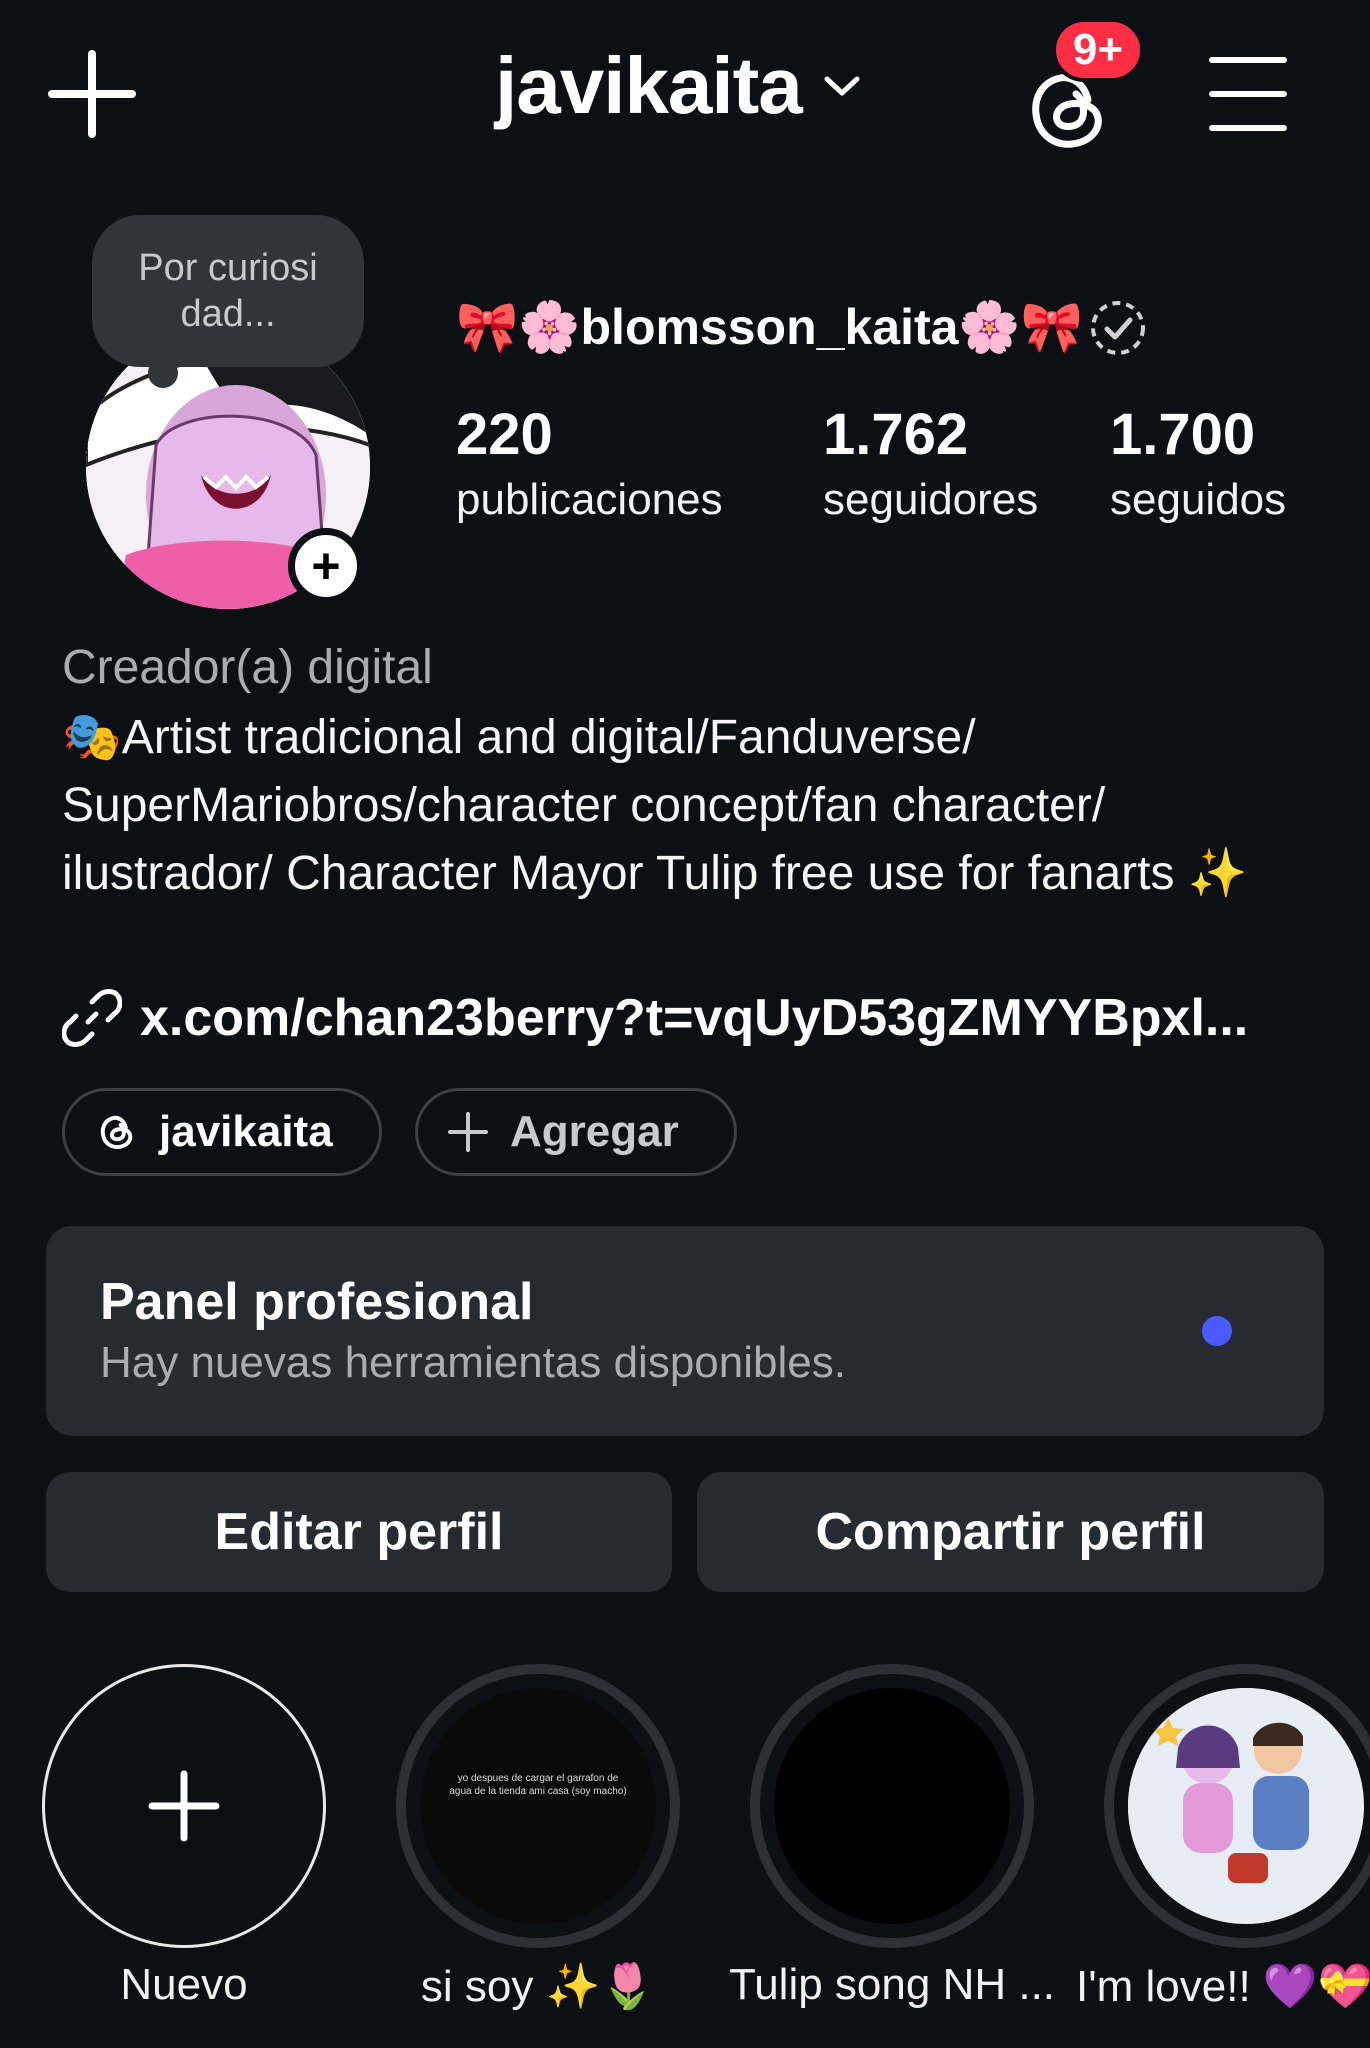 The image size is (1370, 2048). I want to click on chevron-down-icon, so click(842, 86).